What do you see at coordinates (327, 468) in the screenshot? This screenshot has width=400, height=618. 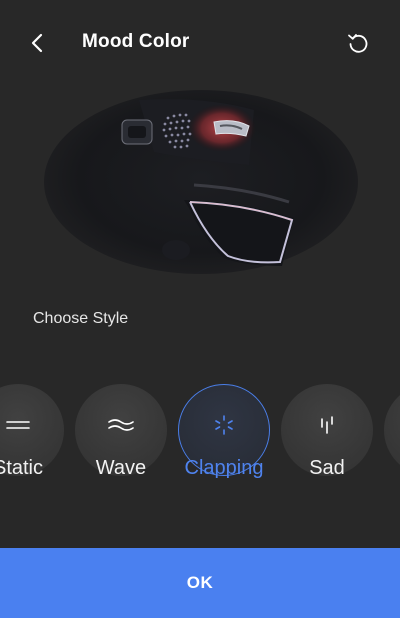 I see `style-label: Sad` at bounding box center [327, 468].